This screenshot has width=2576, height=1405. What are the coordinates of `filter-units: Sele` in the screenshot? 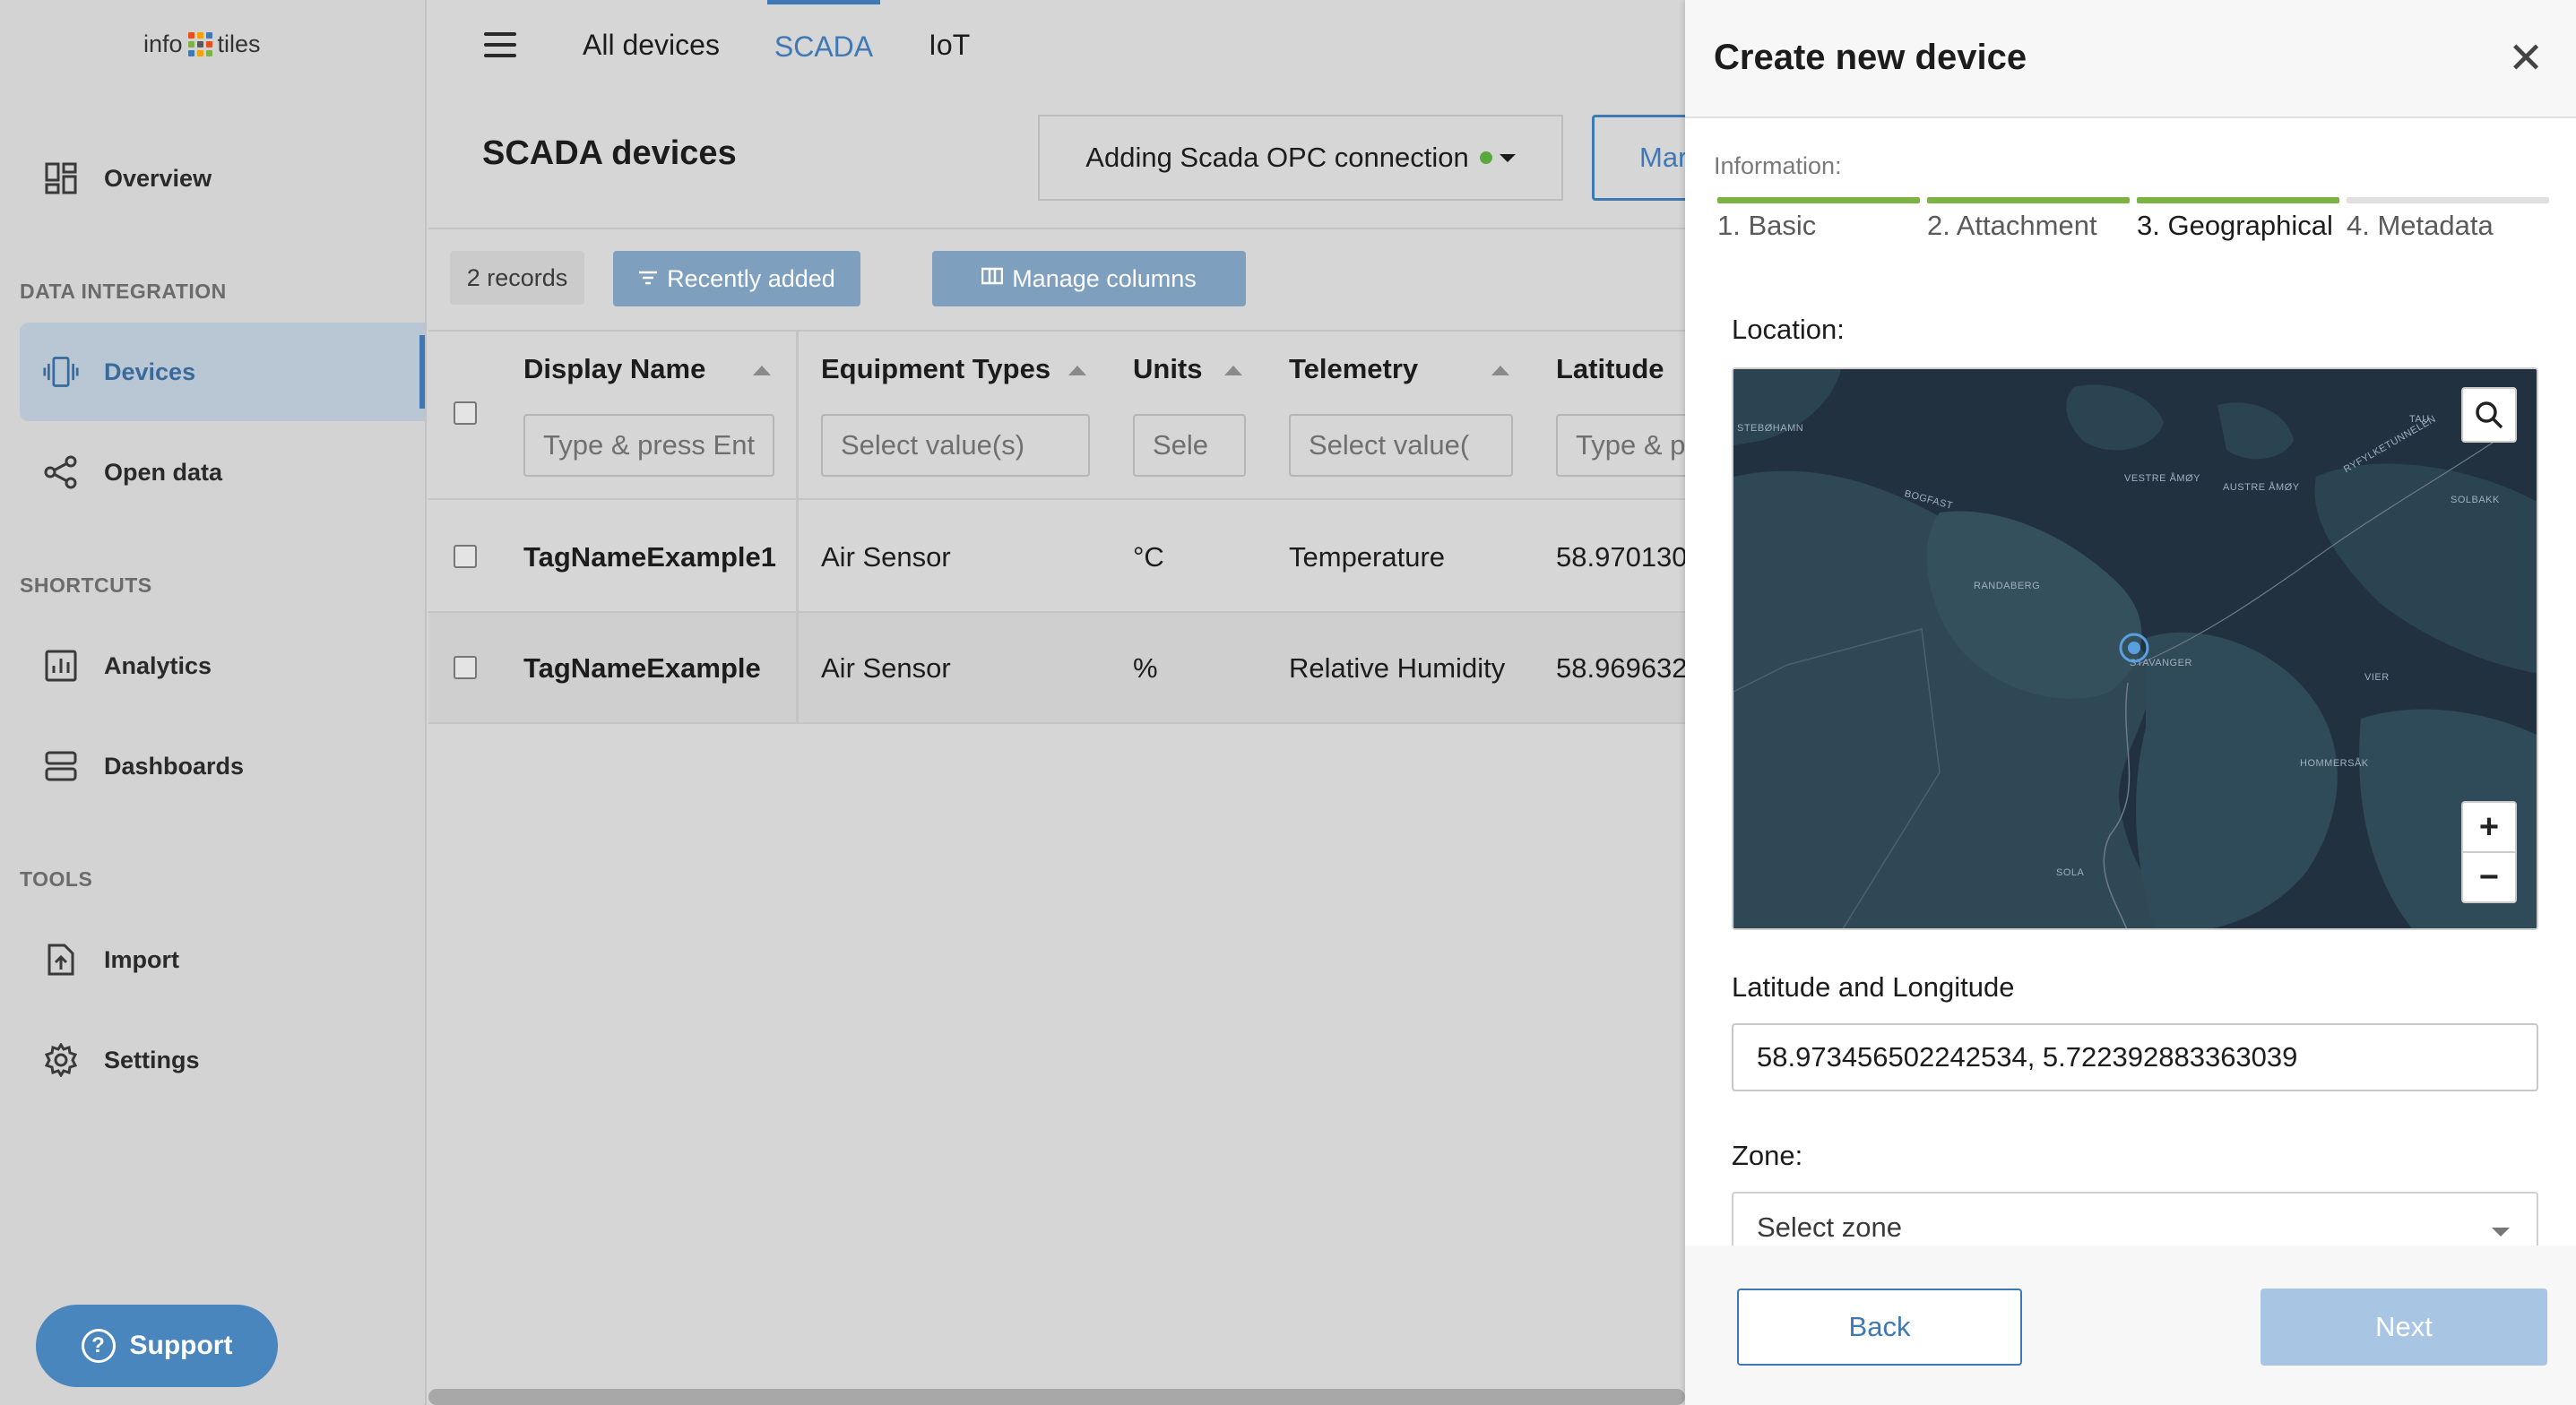 It's located at (1189, 446).